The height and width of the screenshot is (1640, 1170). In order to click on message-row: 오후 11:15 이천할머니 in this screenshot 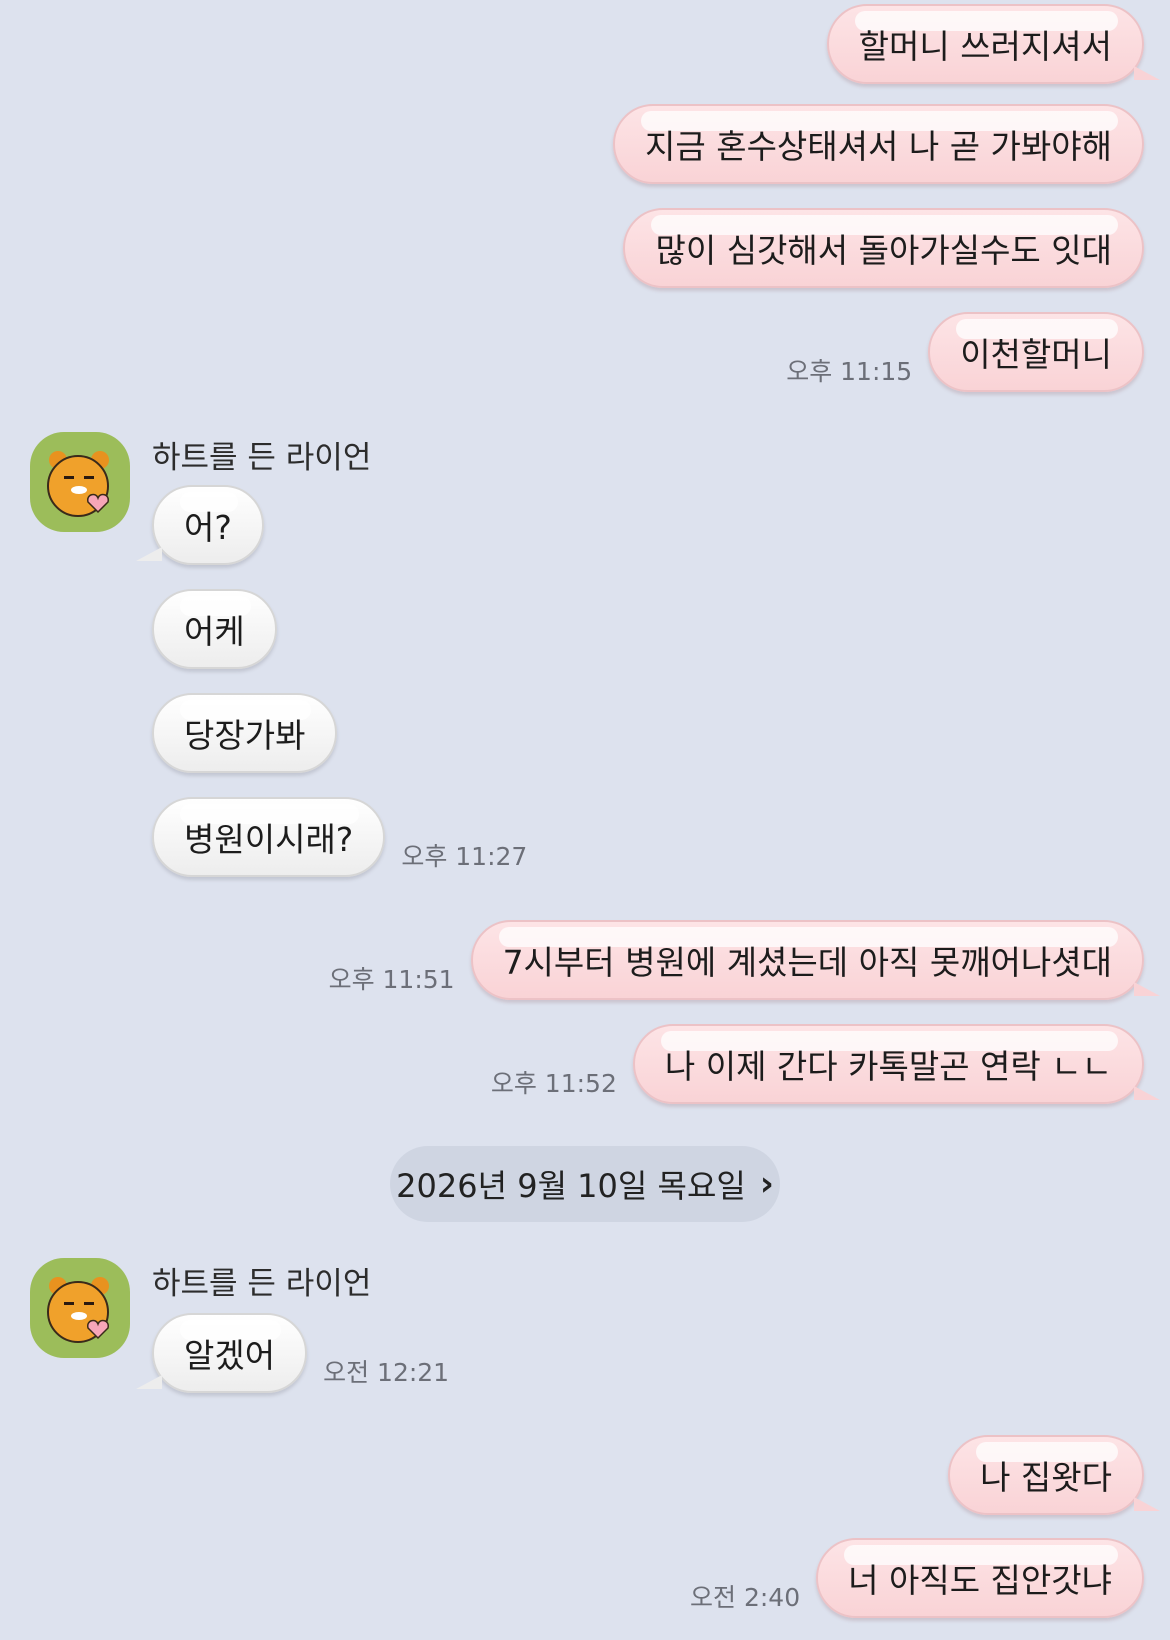, I will do `click(957, 352)`.